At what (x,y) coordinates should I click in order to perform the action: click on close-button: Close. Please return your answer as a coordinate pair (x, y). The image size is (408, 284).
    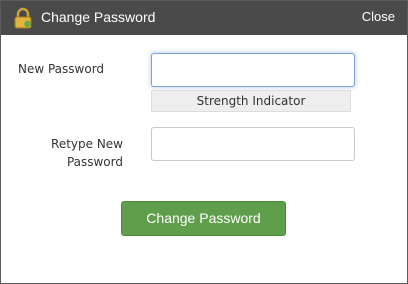
    Looking at the image, I should click on (378, 16).